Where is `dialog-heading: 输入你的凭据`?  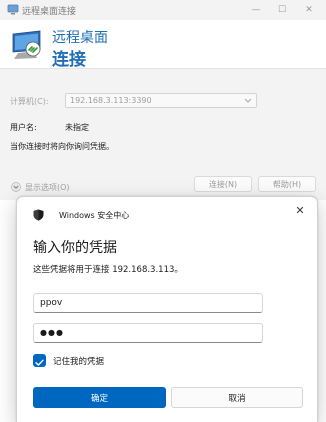 dialog-heading: 输入你的凭据 is located at coordinates (75, 248).